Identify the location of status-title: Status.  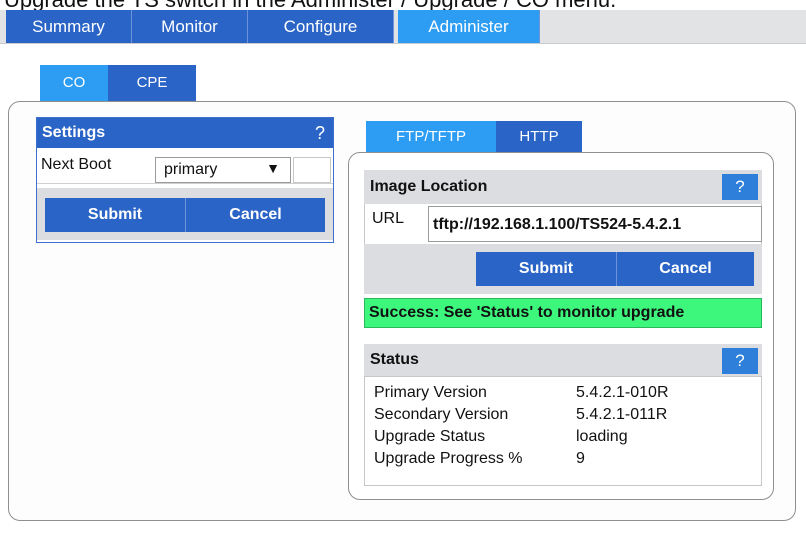
(394, 359).